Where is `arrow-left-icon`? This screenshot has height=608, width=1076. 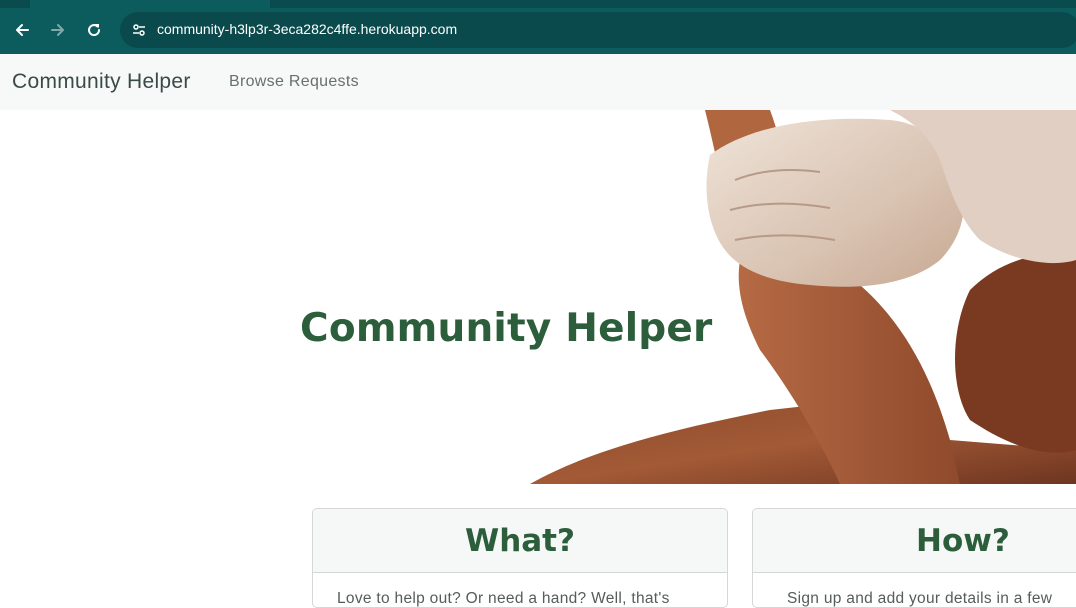 arrow-left-icon is located at coordinates (22, 30).